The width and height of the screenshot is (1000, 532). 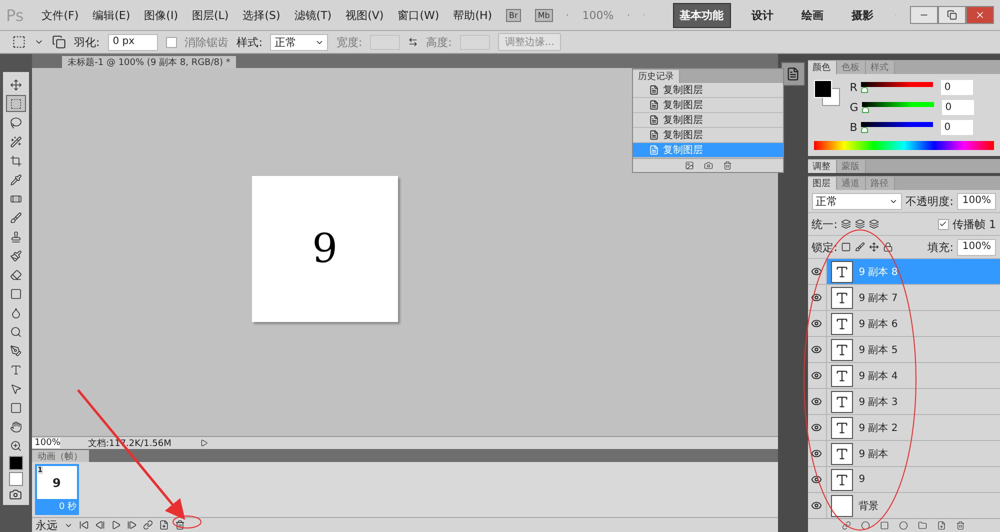 I want to click on link-icon, so click(x=847, y=525).